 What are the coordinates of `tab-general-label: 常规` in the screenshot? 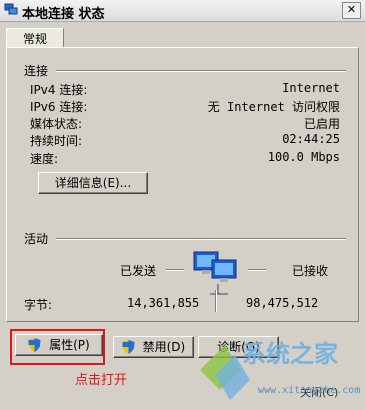 It's located at (34, 39).